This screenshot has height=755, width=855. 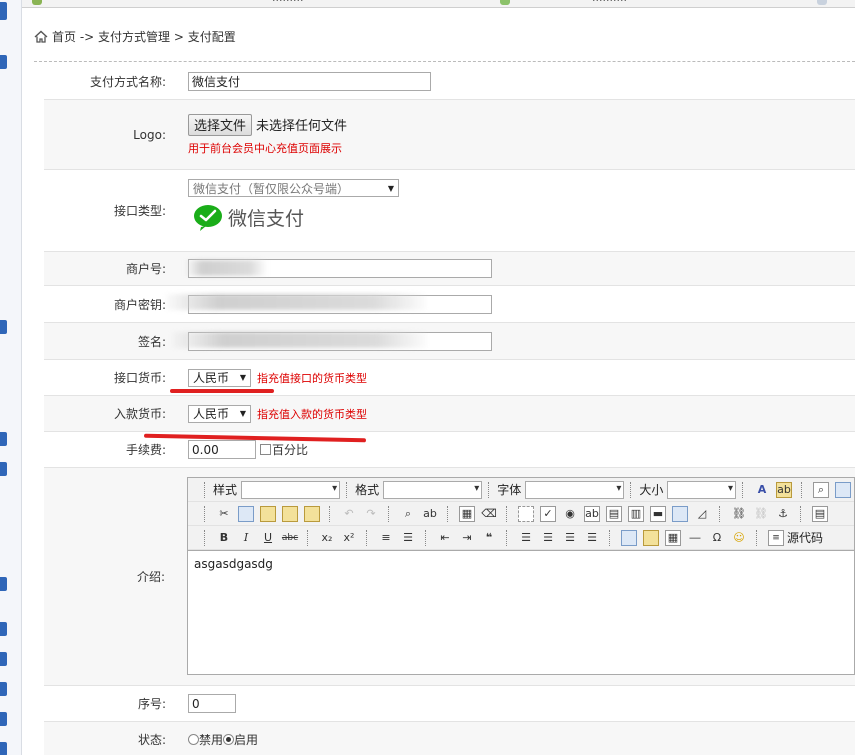 I want to click on interface-currency-select: 人民币 ▼, so click(x=219, y=377).